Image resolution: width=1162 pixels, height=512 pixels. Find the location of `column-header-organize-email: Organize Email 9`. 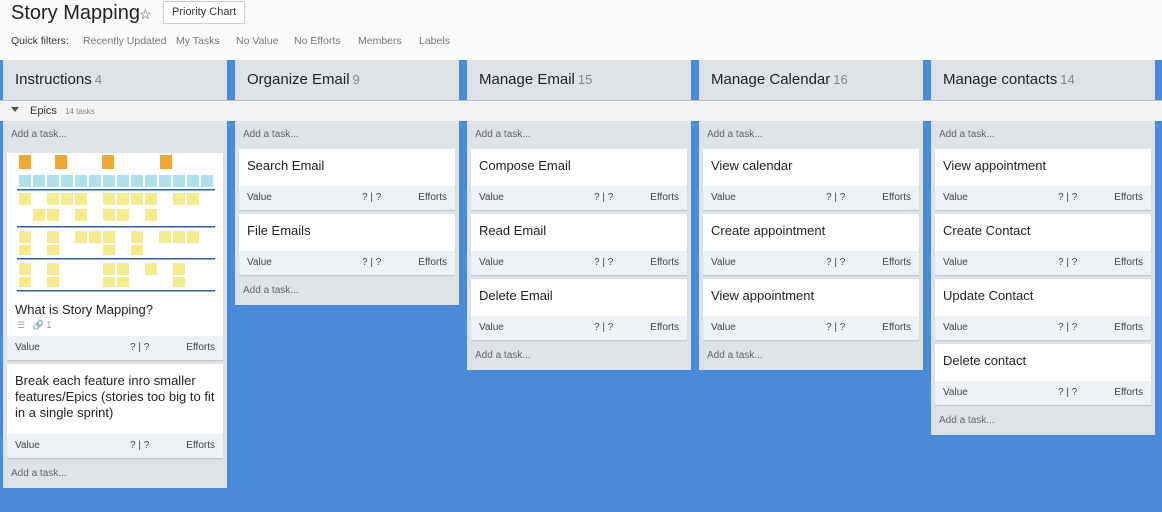

column-header-organize-email: Organize Email 9 is located at coordinates (347, 80).